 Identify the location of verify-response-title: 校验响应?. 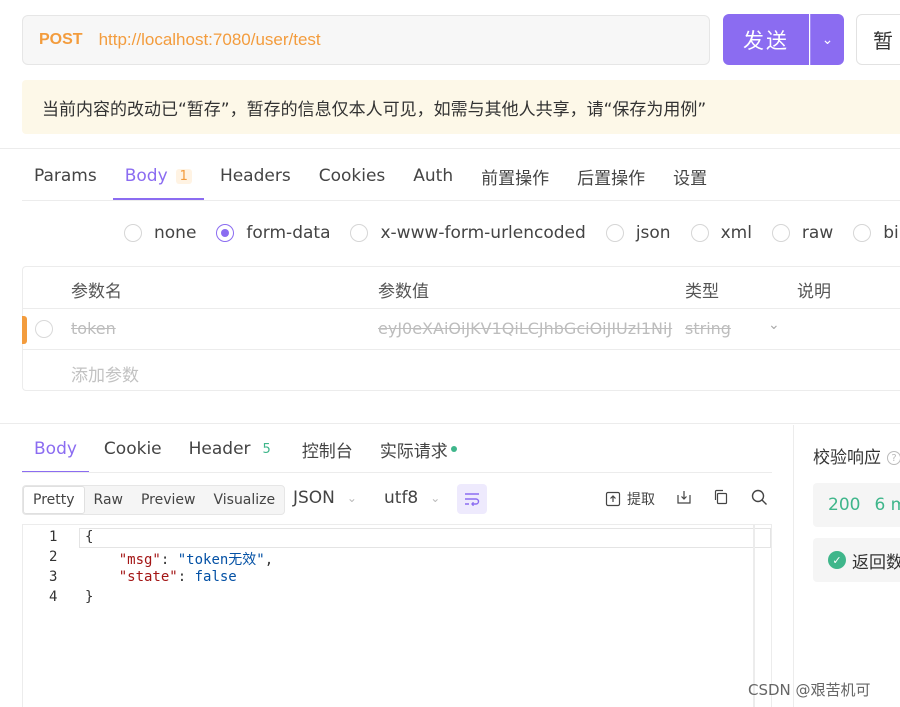
(856, 455).